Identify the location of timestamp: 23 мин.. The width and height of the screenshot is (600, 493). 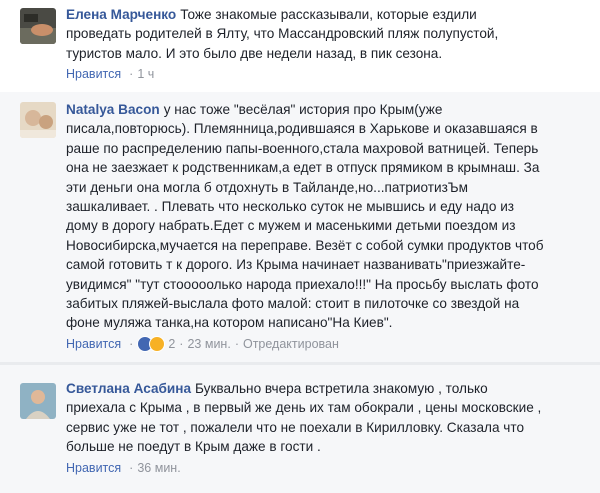
(208, 344).